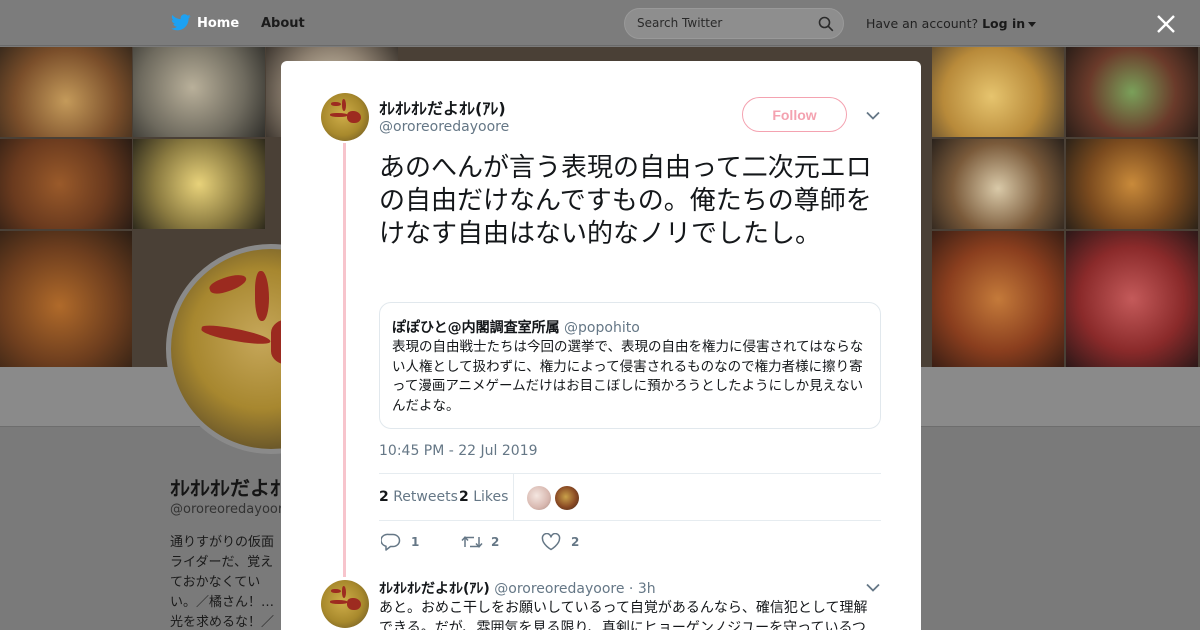 This screenshot has width=1200, height=630. What do you see at coordinates (476, 328) in the screenshot?
I see `quoted-author-name: ぽぽひと@内閣調査室所属` at bounding box center [476, 328].